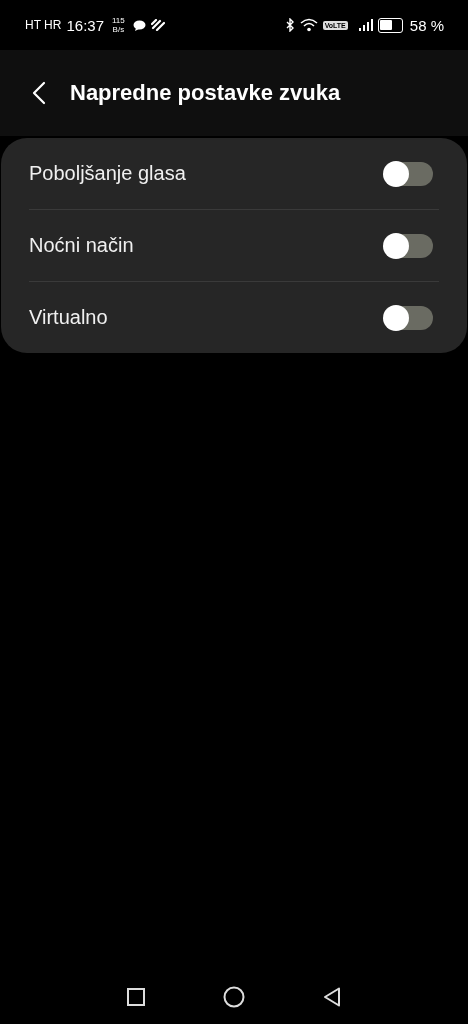 The height and width of the screenshot is (1024, 468). What do you see at coordinates (308, 25) in the screenshot?
I see `wifi-icon` at bounding box center [308, 25].